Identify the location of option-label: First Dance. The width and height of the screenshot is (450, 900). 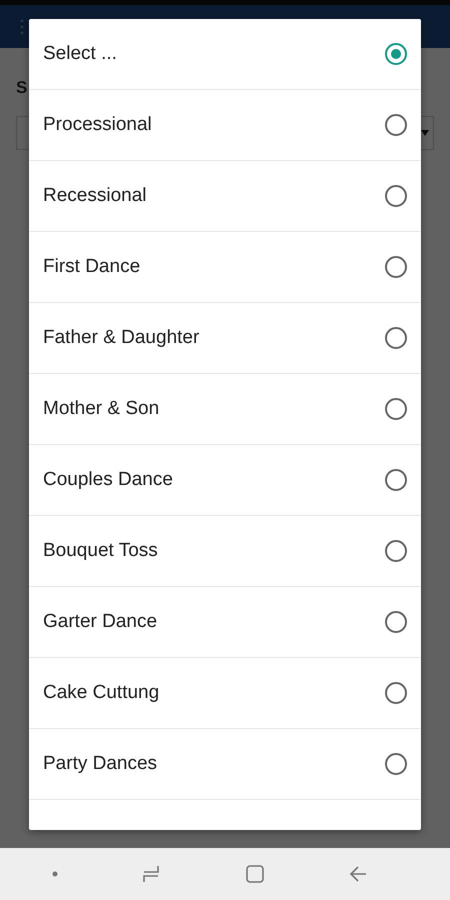
(91, 267).